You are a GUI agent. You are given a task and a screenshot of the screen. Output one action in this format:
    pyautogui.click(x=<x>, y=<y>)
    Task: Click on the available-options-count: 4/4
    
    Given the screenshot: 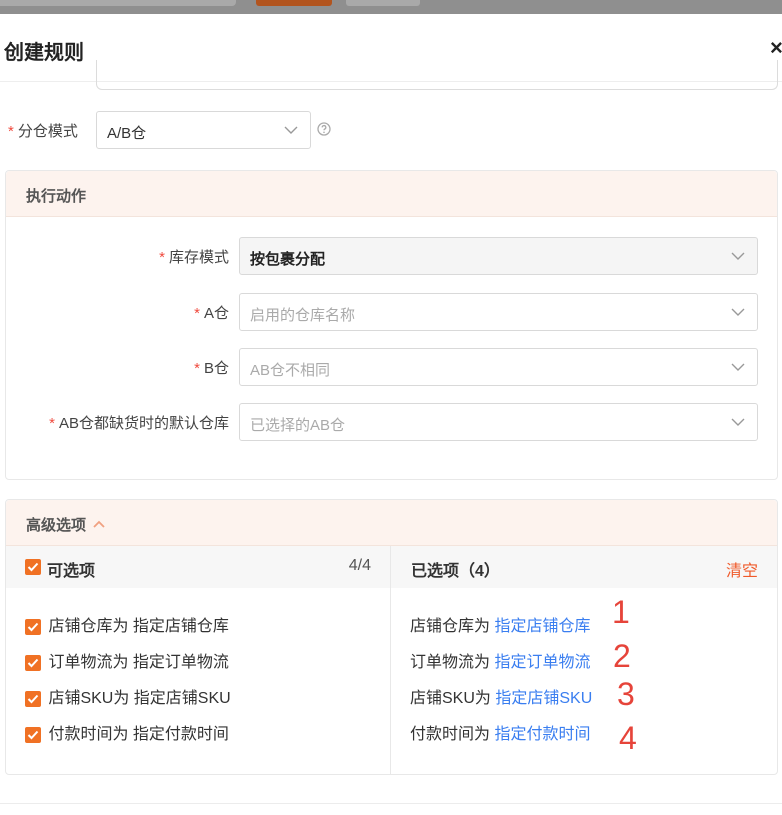 What is the action you would take?
    pyautogui.click(x=359, y=565)
    